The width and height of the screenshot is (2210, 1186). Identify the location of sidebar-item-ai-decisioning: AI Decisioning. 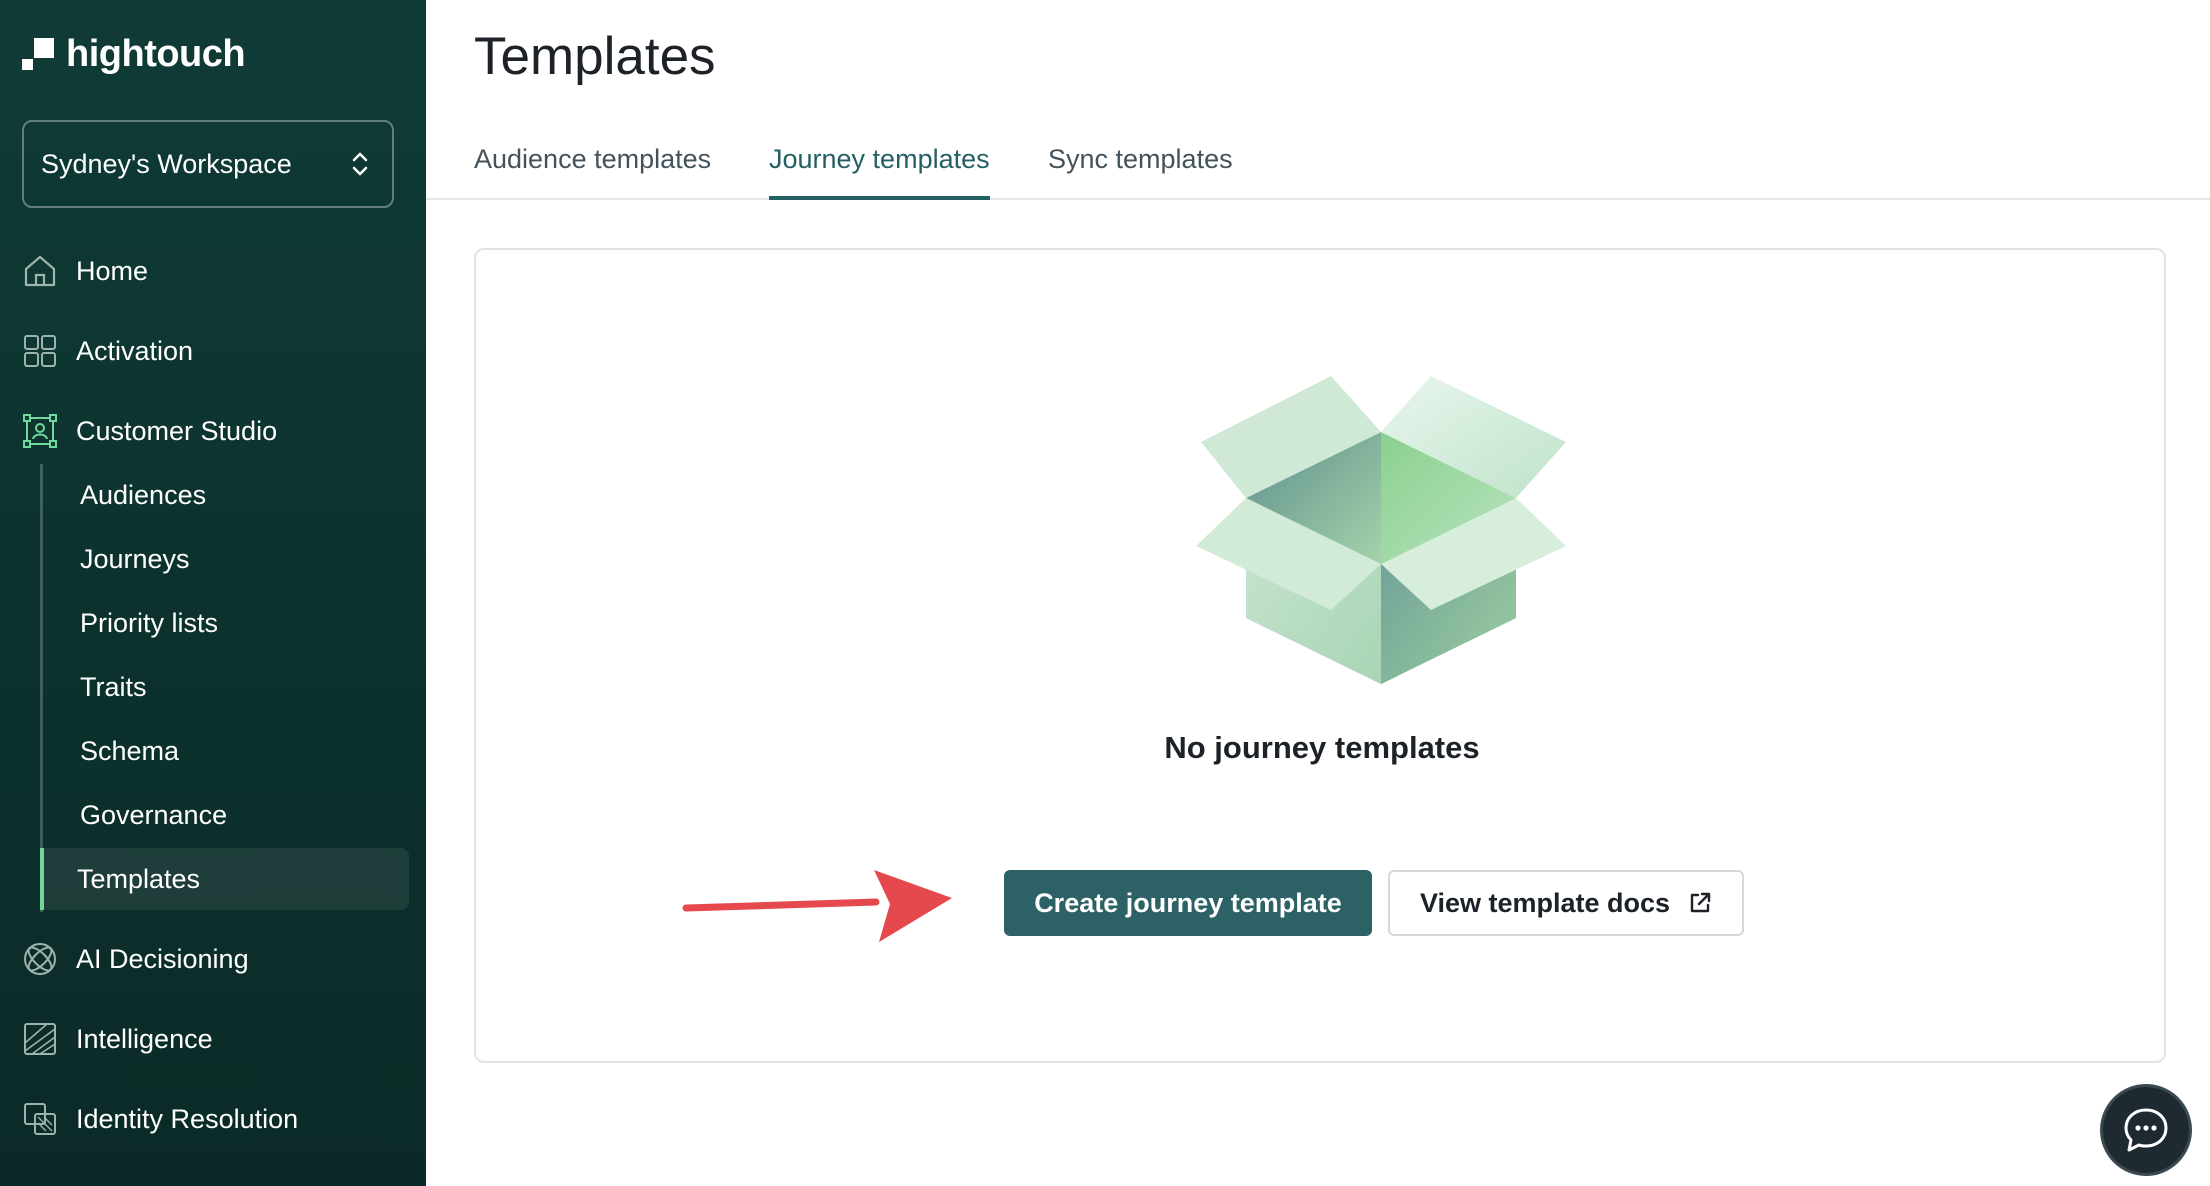
(135, 959).